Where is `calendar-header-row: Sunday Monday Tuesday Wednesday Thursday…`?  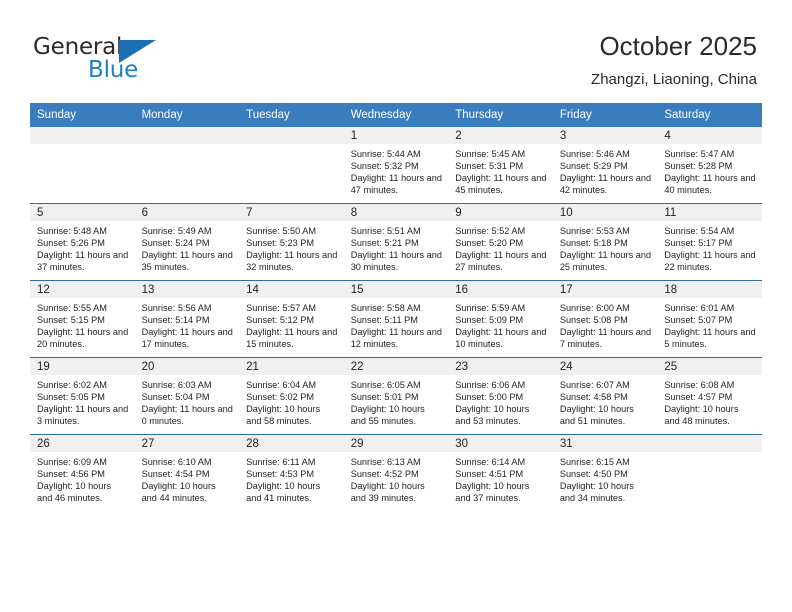 calendar-header-row: Sunday Monday Tuesday Wednesday Thursday… is located at coordinates (396, 115).